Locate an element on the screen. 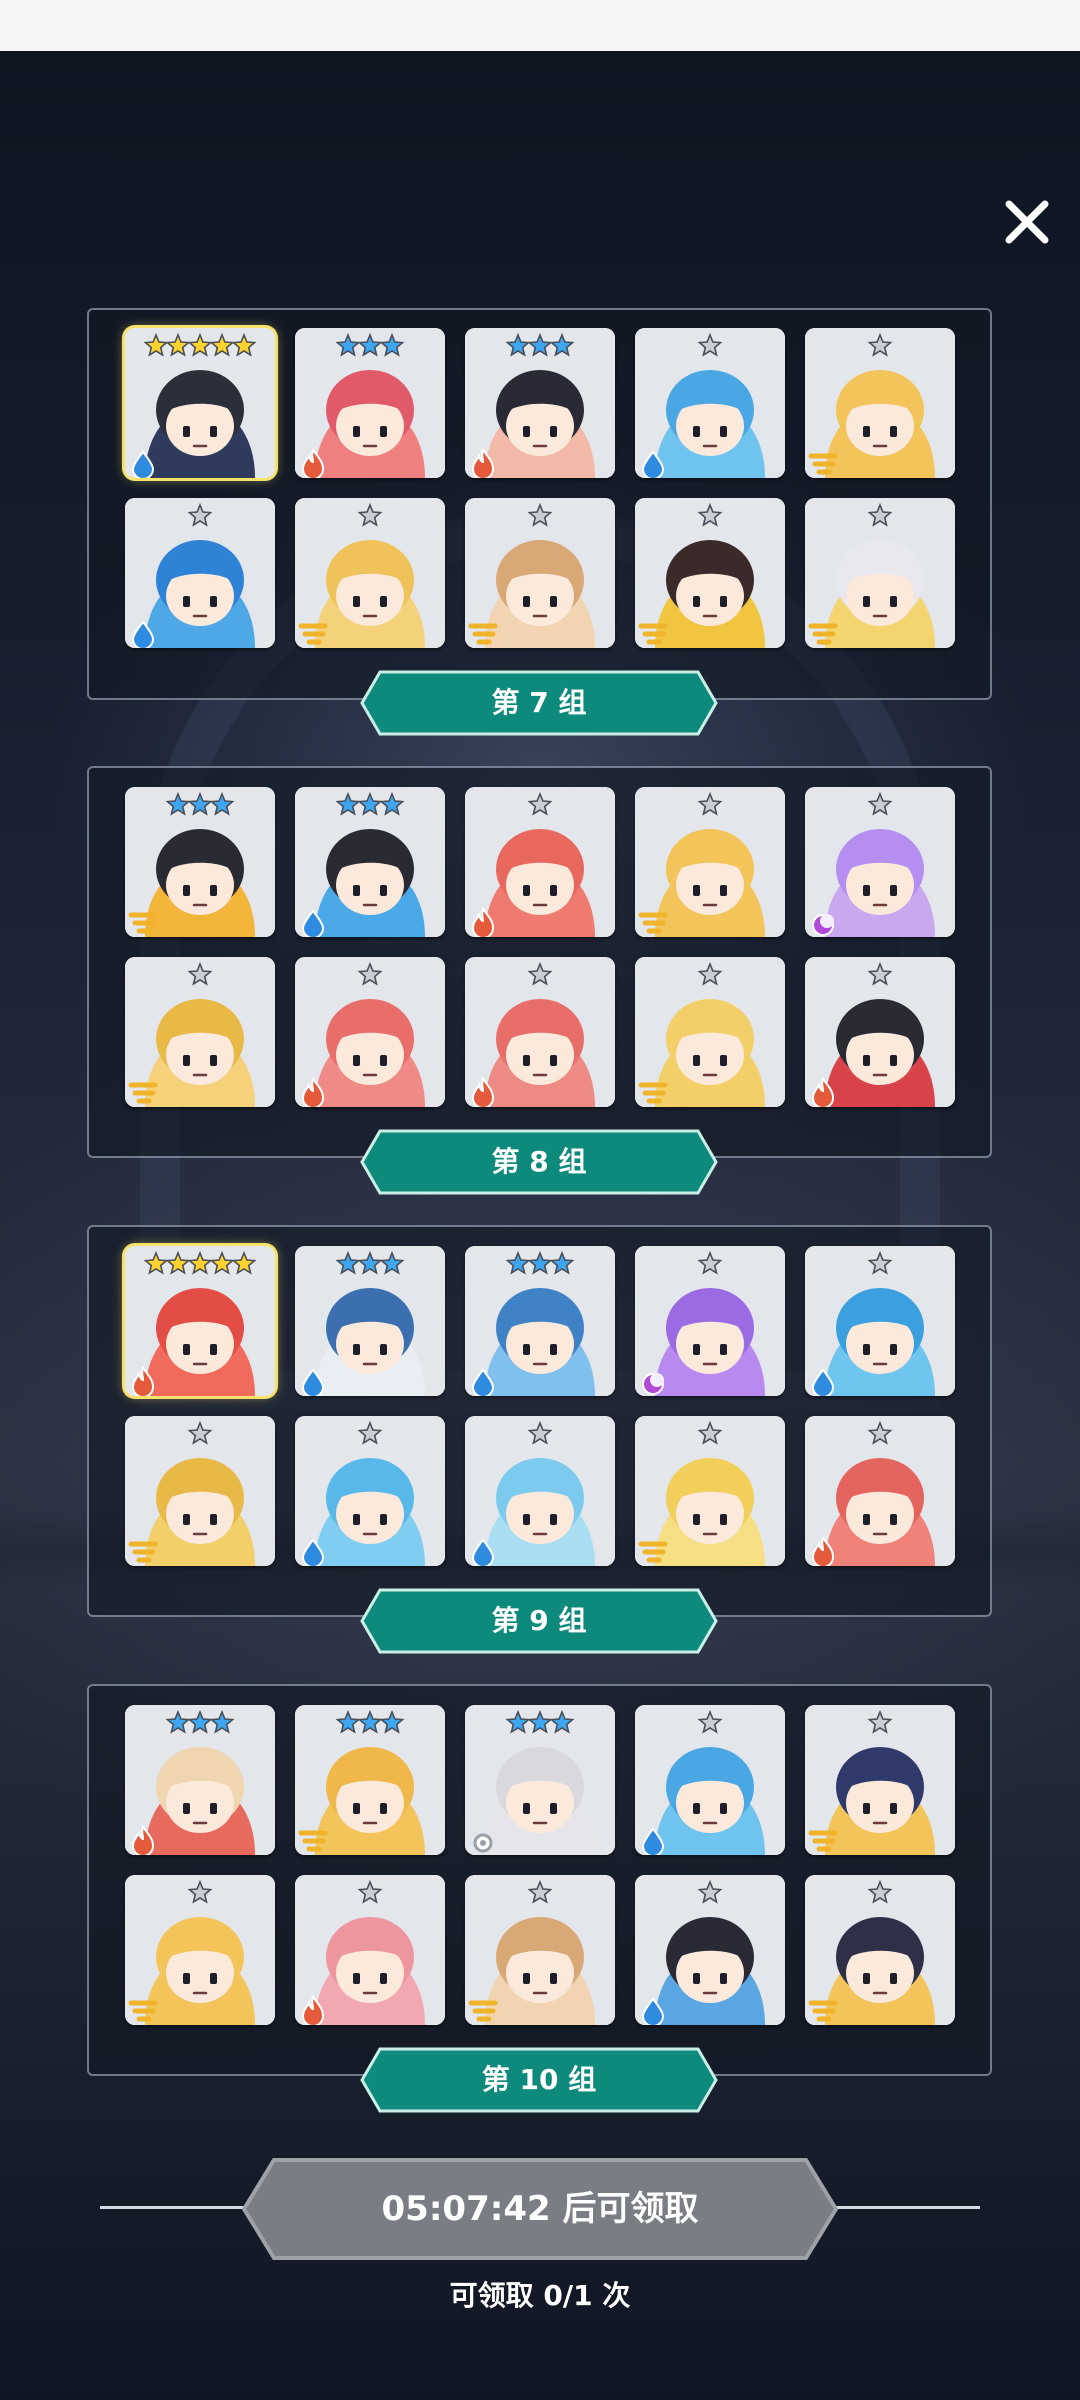 Image resolution: width=1080 pixels, height=2400 pixels. group-label-7: 第 7 组 is located at coordinates (539, 703).